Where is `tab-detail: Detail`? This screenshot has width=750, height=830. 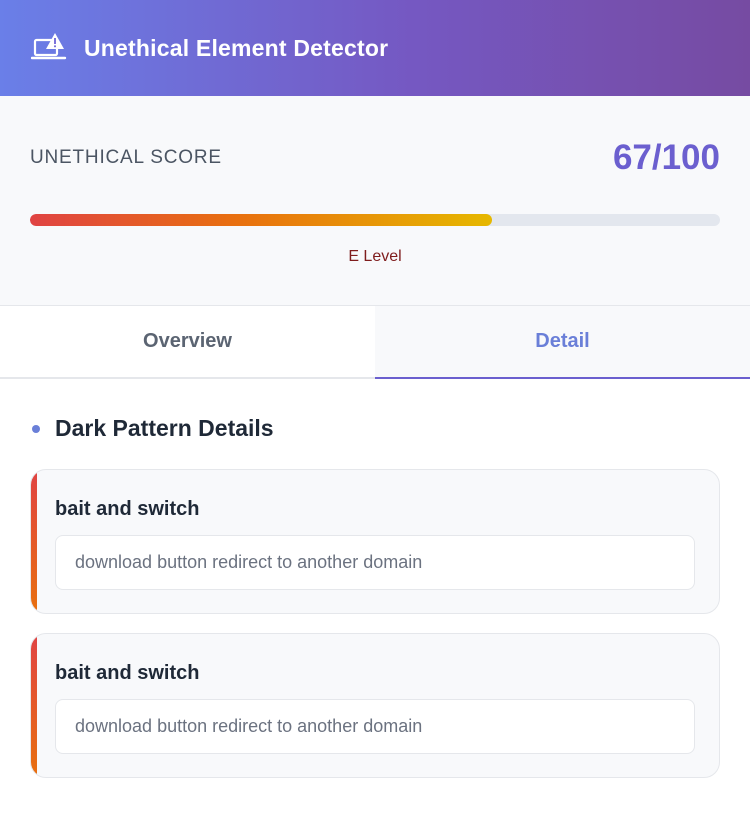
tab-detail: Detail is located at coordinates (562, 342).